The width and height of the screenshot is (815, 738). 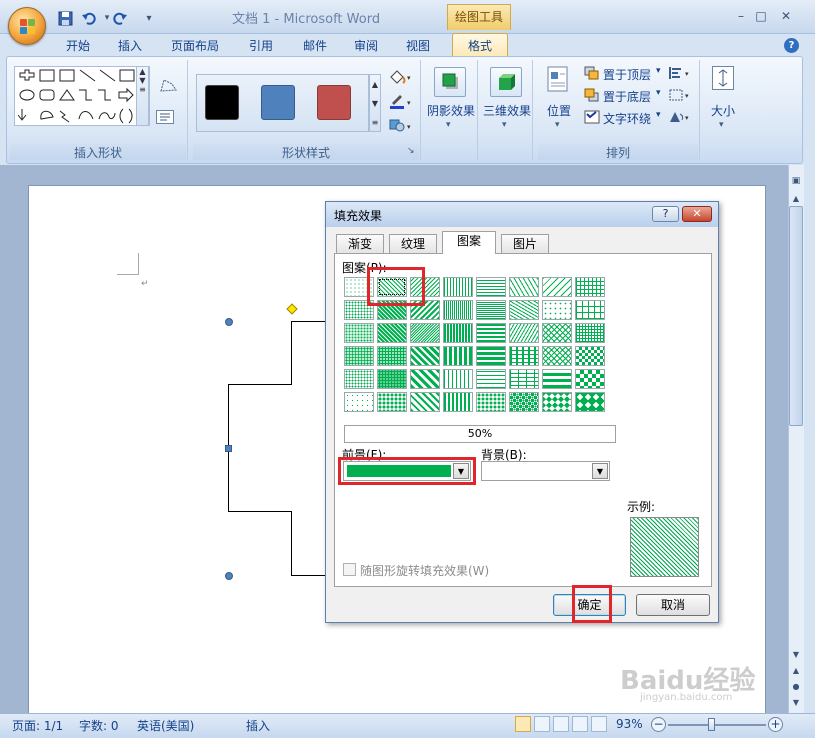 What do you see at coordinates (542, 724) in the screenshot?
I see `full-screen-reading-icon` at bounding box center [542, 724].